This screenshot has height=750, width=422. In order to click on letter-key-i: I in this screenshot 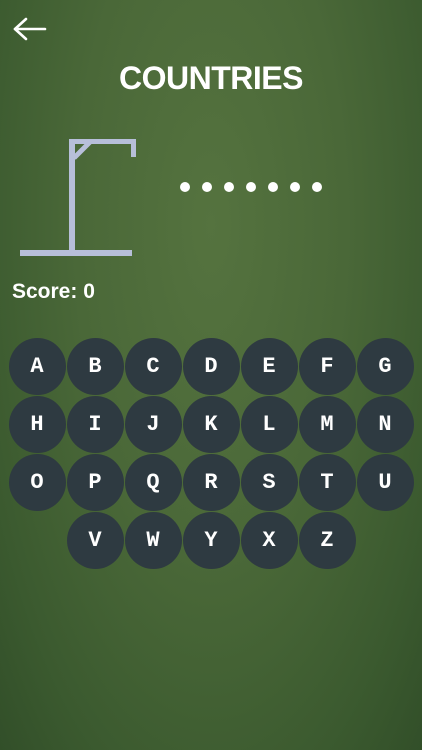, I will do `click(95, 424)`.